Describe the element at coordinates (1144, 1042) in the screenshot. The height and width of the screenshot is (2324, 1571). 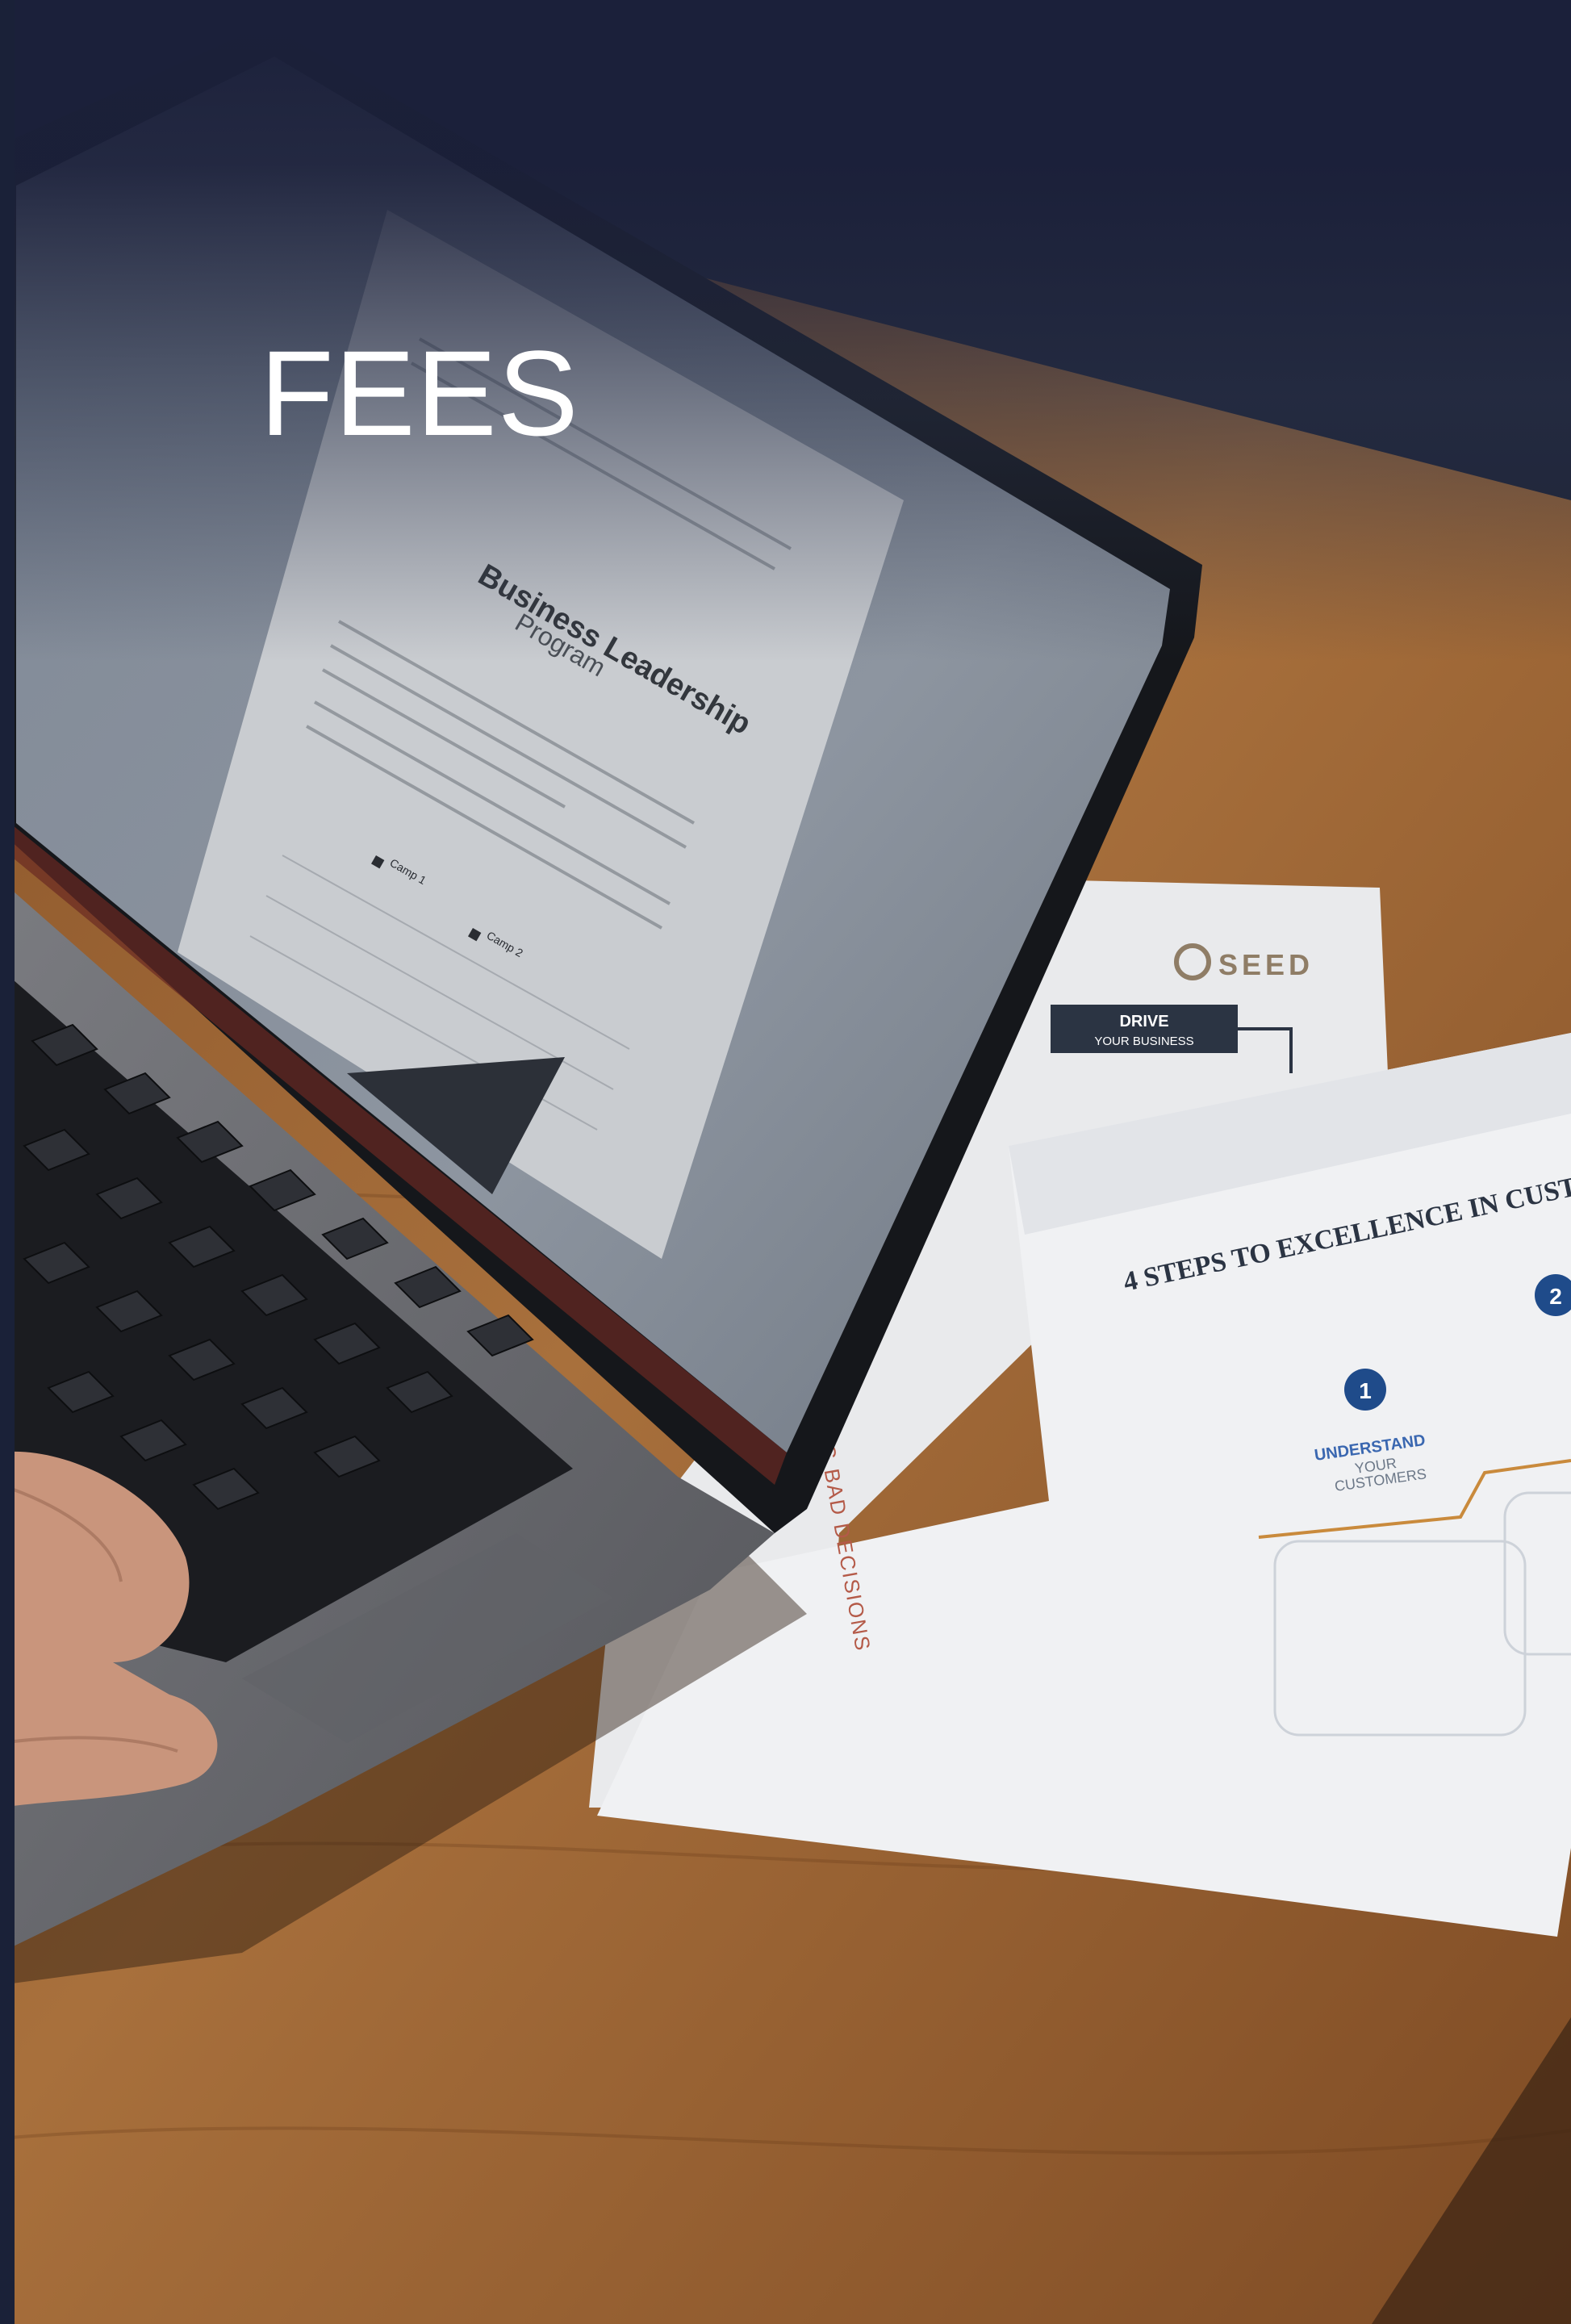
I see `svg-text: YOUR BUSINESS` at that location.